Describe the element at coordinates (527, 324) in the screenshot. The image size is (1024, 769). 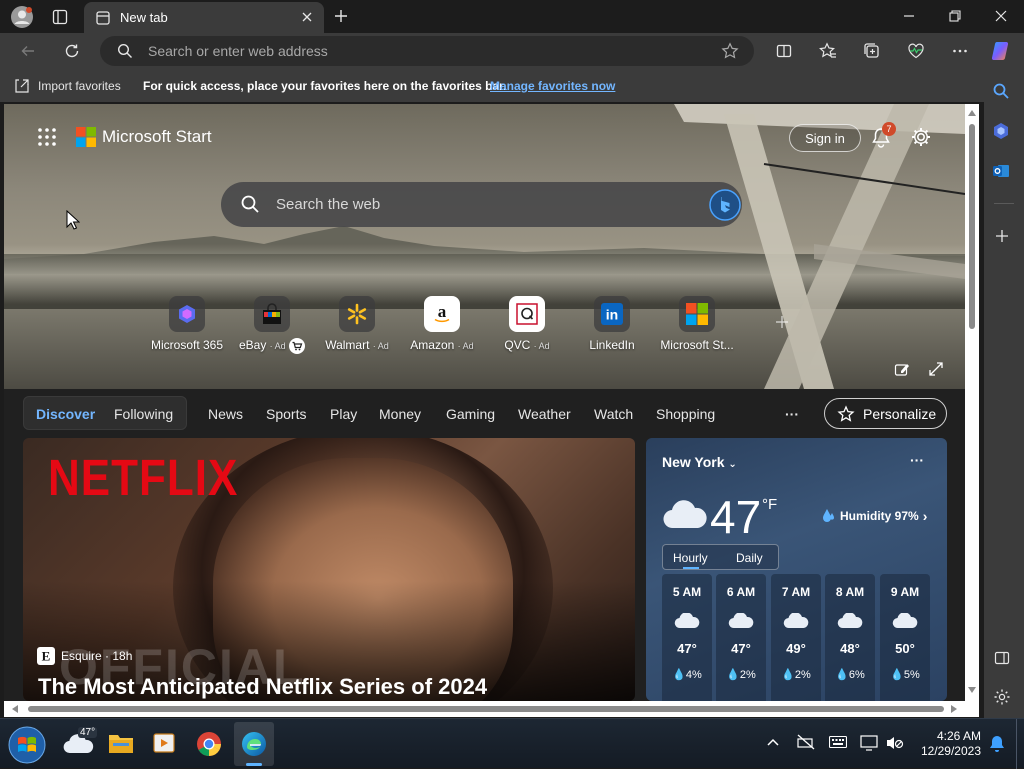
I see `quick-link-qvc: QVC · Ad` at that location.